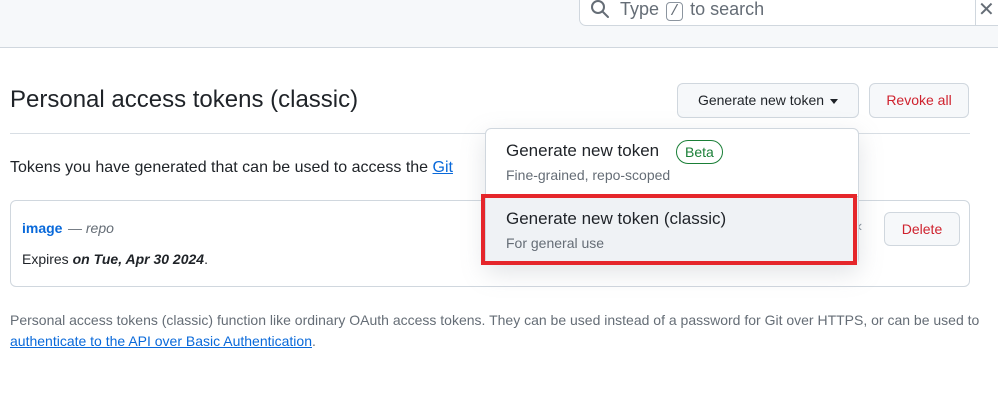 This screenshot has width=998, height=405. I want to click on search-placeholder: Type / to search, so click(692, 10).